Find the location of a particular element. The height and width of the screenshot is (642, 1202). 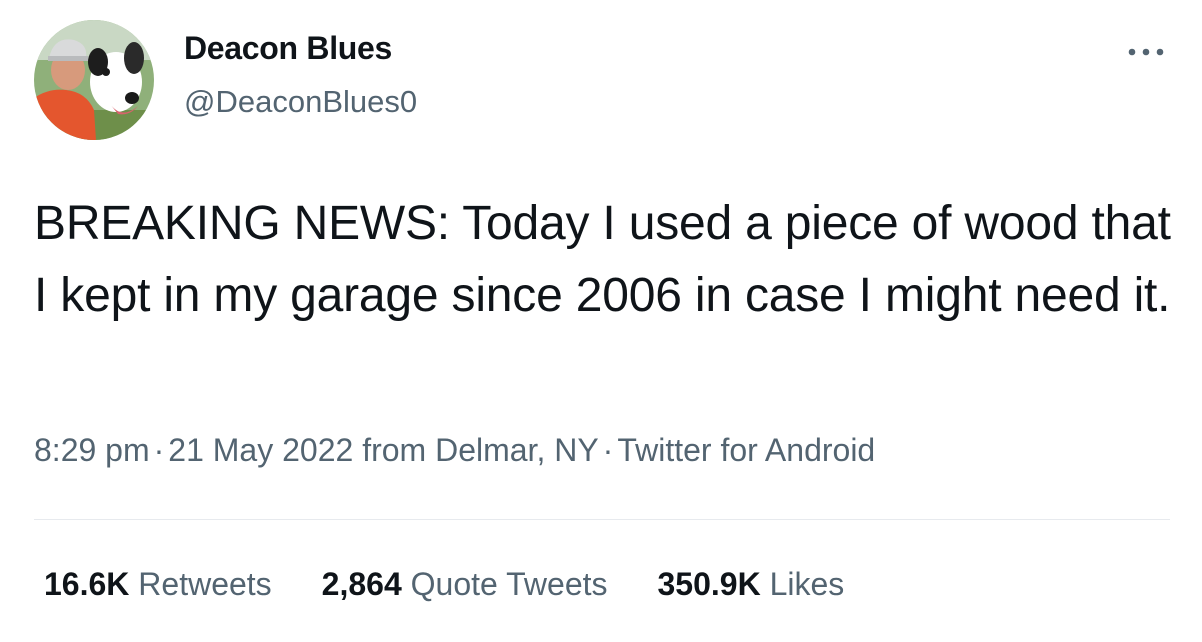

likes-stat: 350.9K Likes is located at coordinates (751, 584).